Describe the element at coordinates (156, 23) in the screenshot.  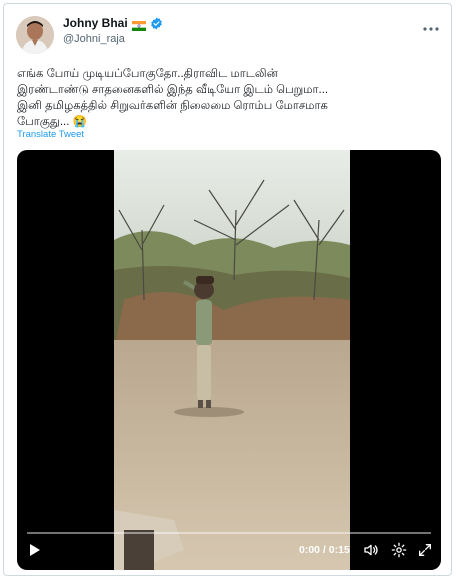
I see `verified-badge-icon` at that location.